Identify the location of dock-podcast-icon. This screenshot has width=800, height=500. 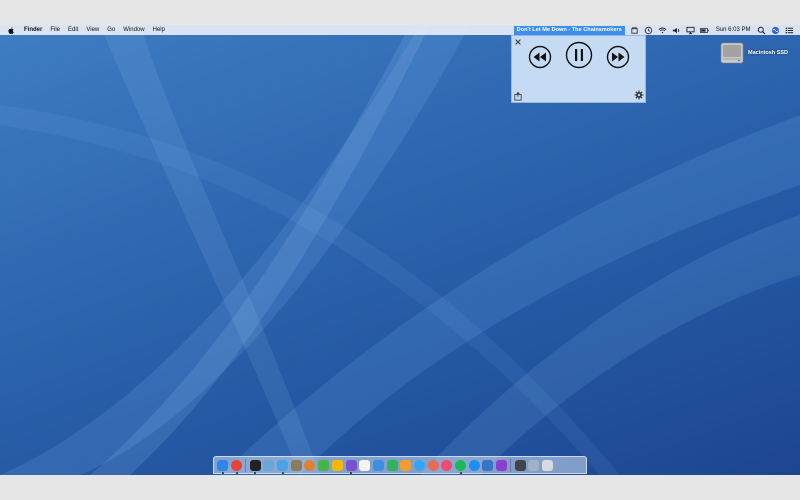
(502, 465).